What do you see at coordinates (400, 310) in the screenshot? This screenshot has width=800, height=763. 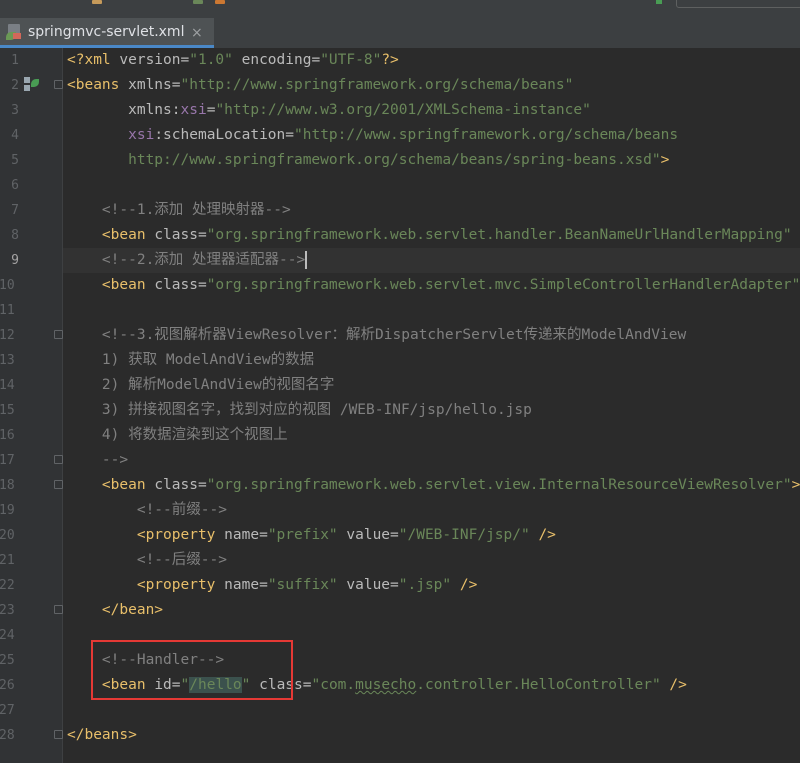 I see `code-line: 11` at bounding box center [400, 310].